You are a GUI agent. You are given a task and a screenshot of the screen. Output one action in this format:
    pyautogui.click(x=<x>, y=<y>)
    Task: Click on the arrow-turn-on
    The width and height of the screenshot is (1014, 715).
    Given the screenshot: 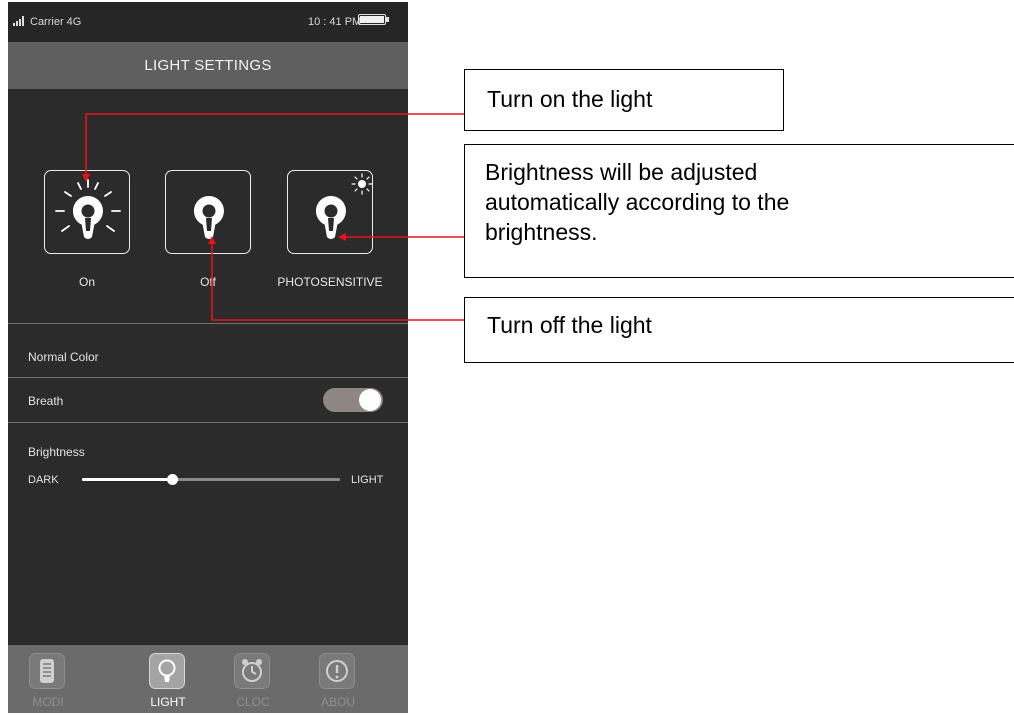 What is the action you would take?
    pyautogui.click(x=273, y=147)
    